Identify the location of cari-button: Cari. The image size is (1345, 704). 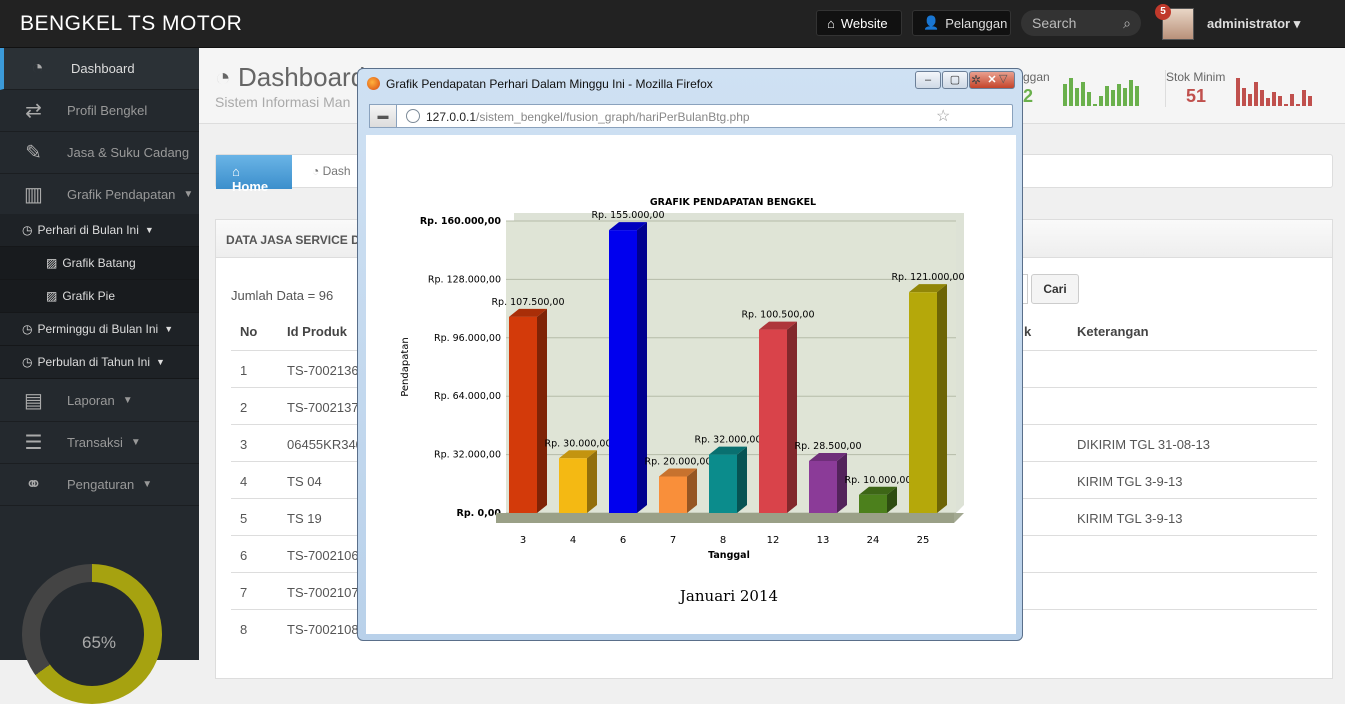
(1055, 289).